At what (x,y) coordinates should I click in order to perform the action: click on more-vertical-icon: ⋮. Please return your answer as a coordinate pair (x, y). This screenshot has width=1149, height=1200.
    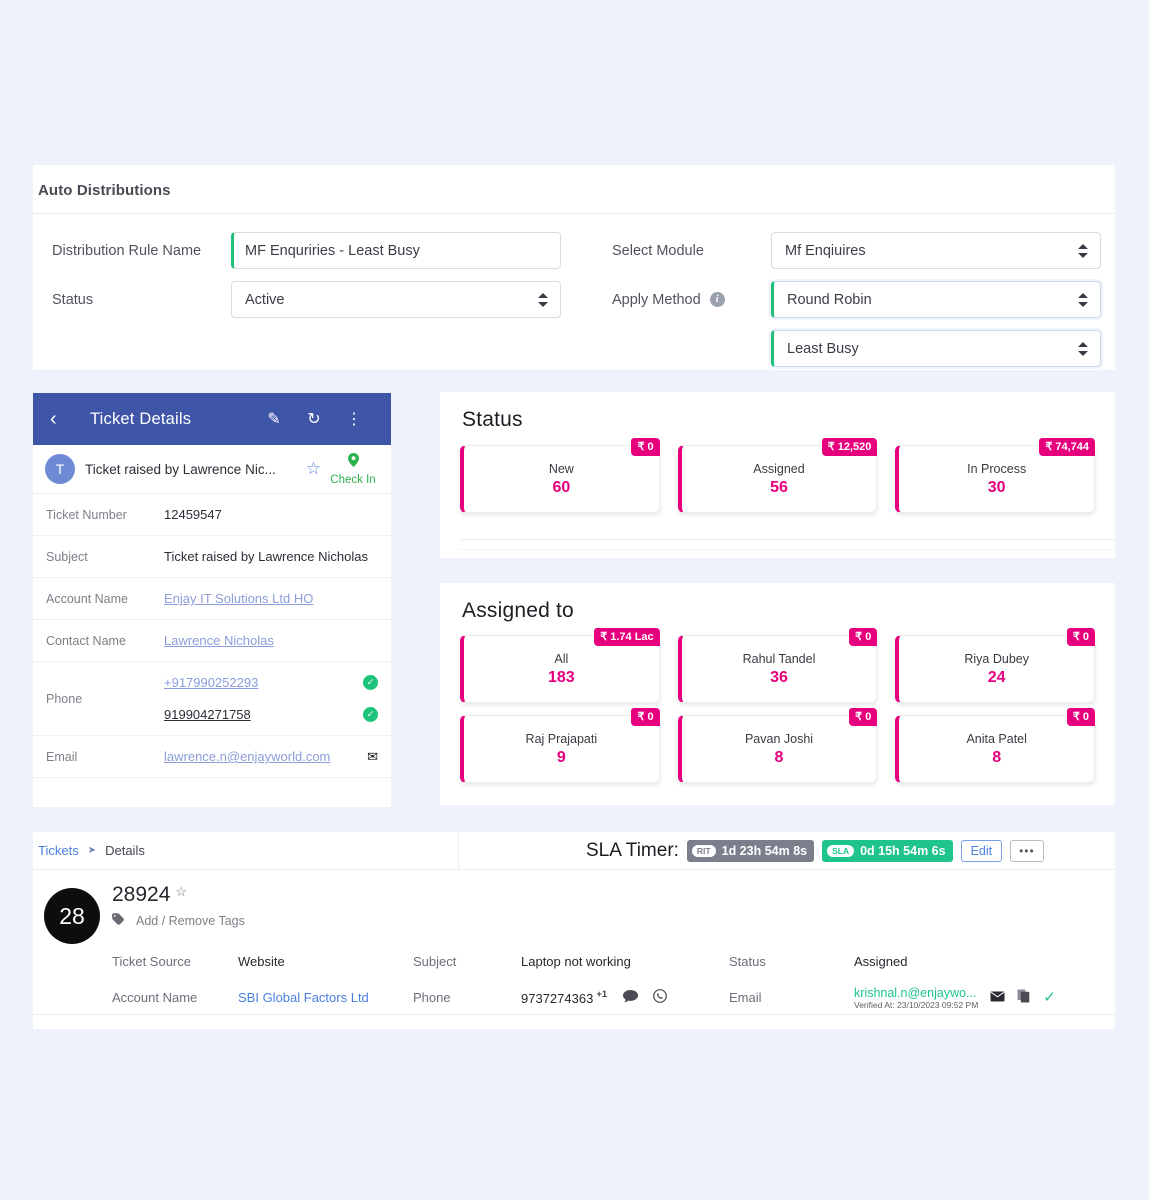
    Looking at the image, I should click on (354, 419).